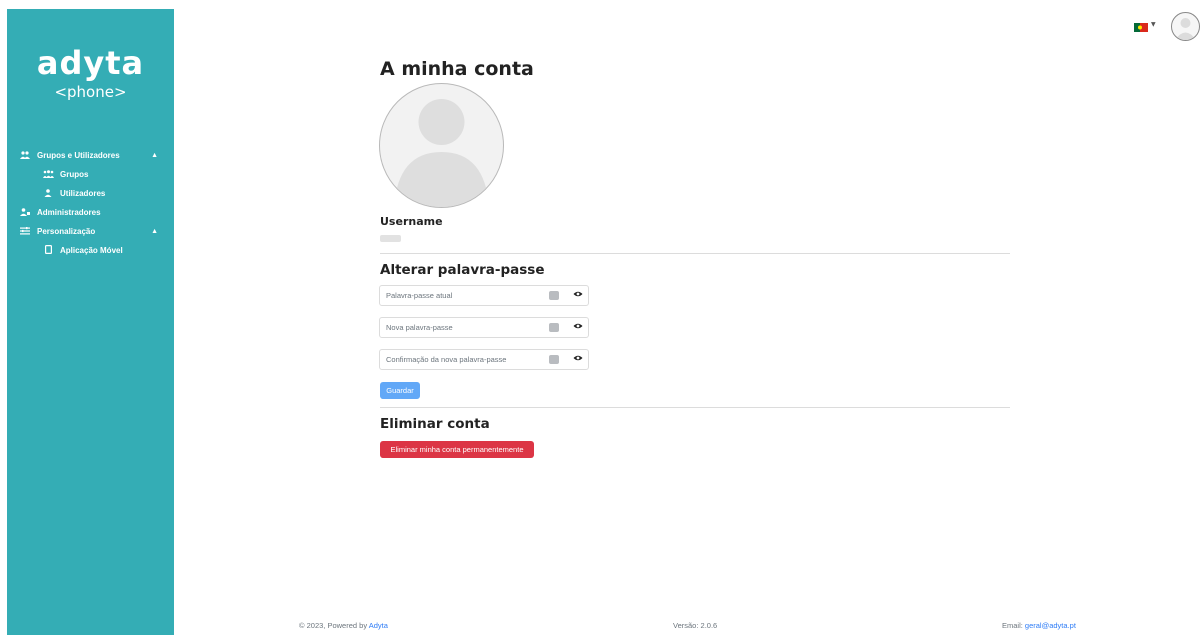 The height and width of the screenshot is (635, 1203). I want to click on app-logo: adyta <phone>, so click(90, 73).